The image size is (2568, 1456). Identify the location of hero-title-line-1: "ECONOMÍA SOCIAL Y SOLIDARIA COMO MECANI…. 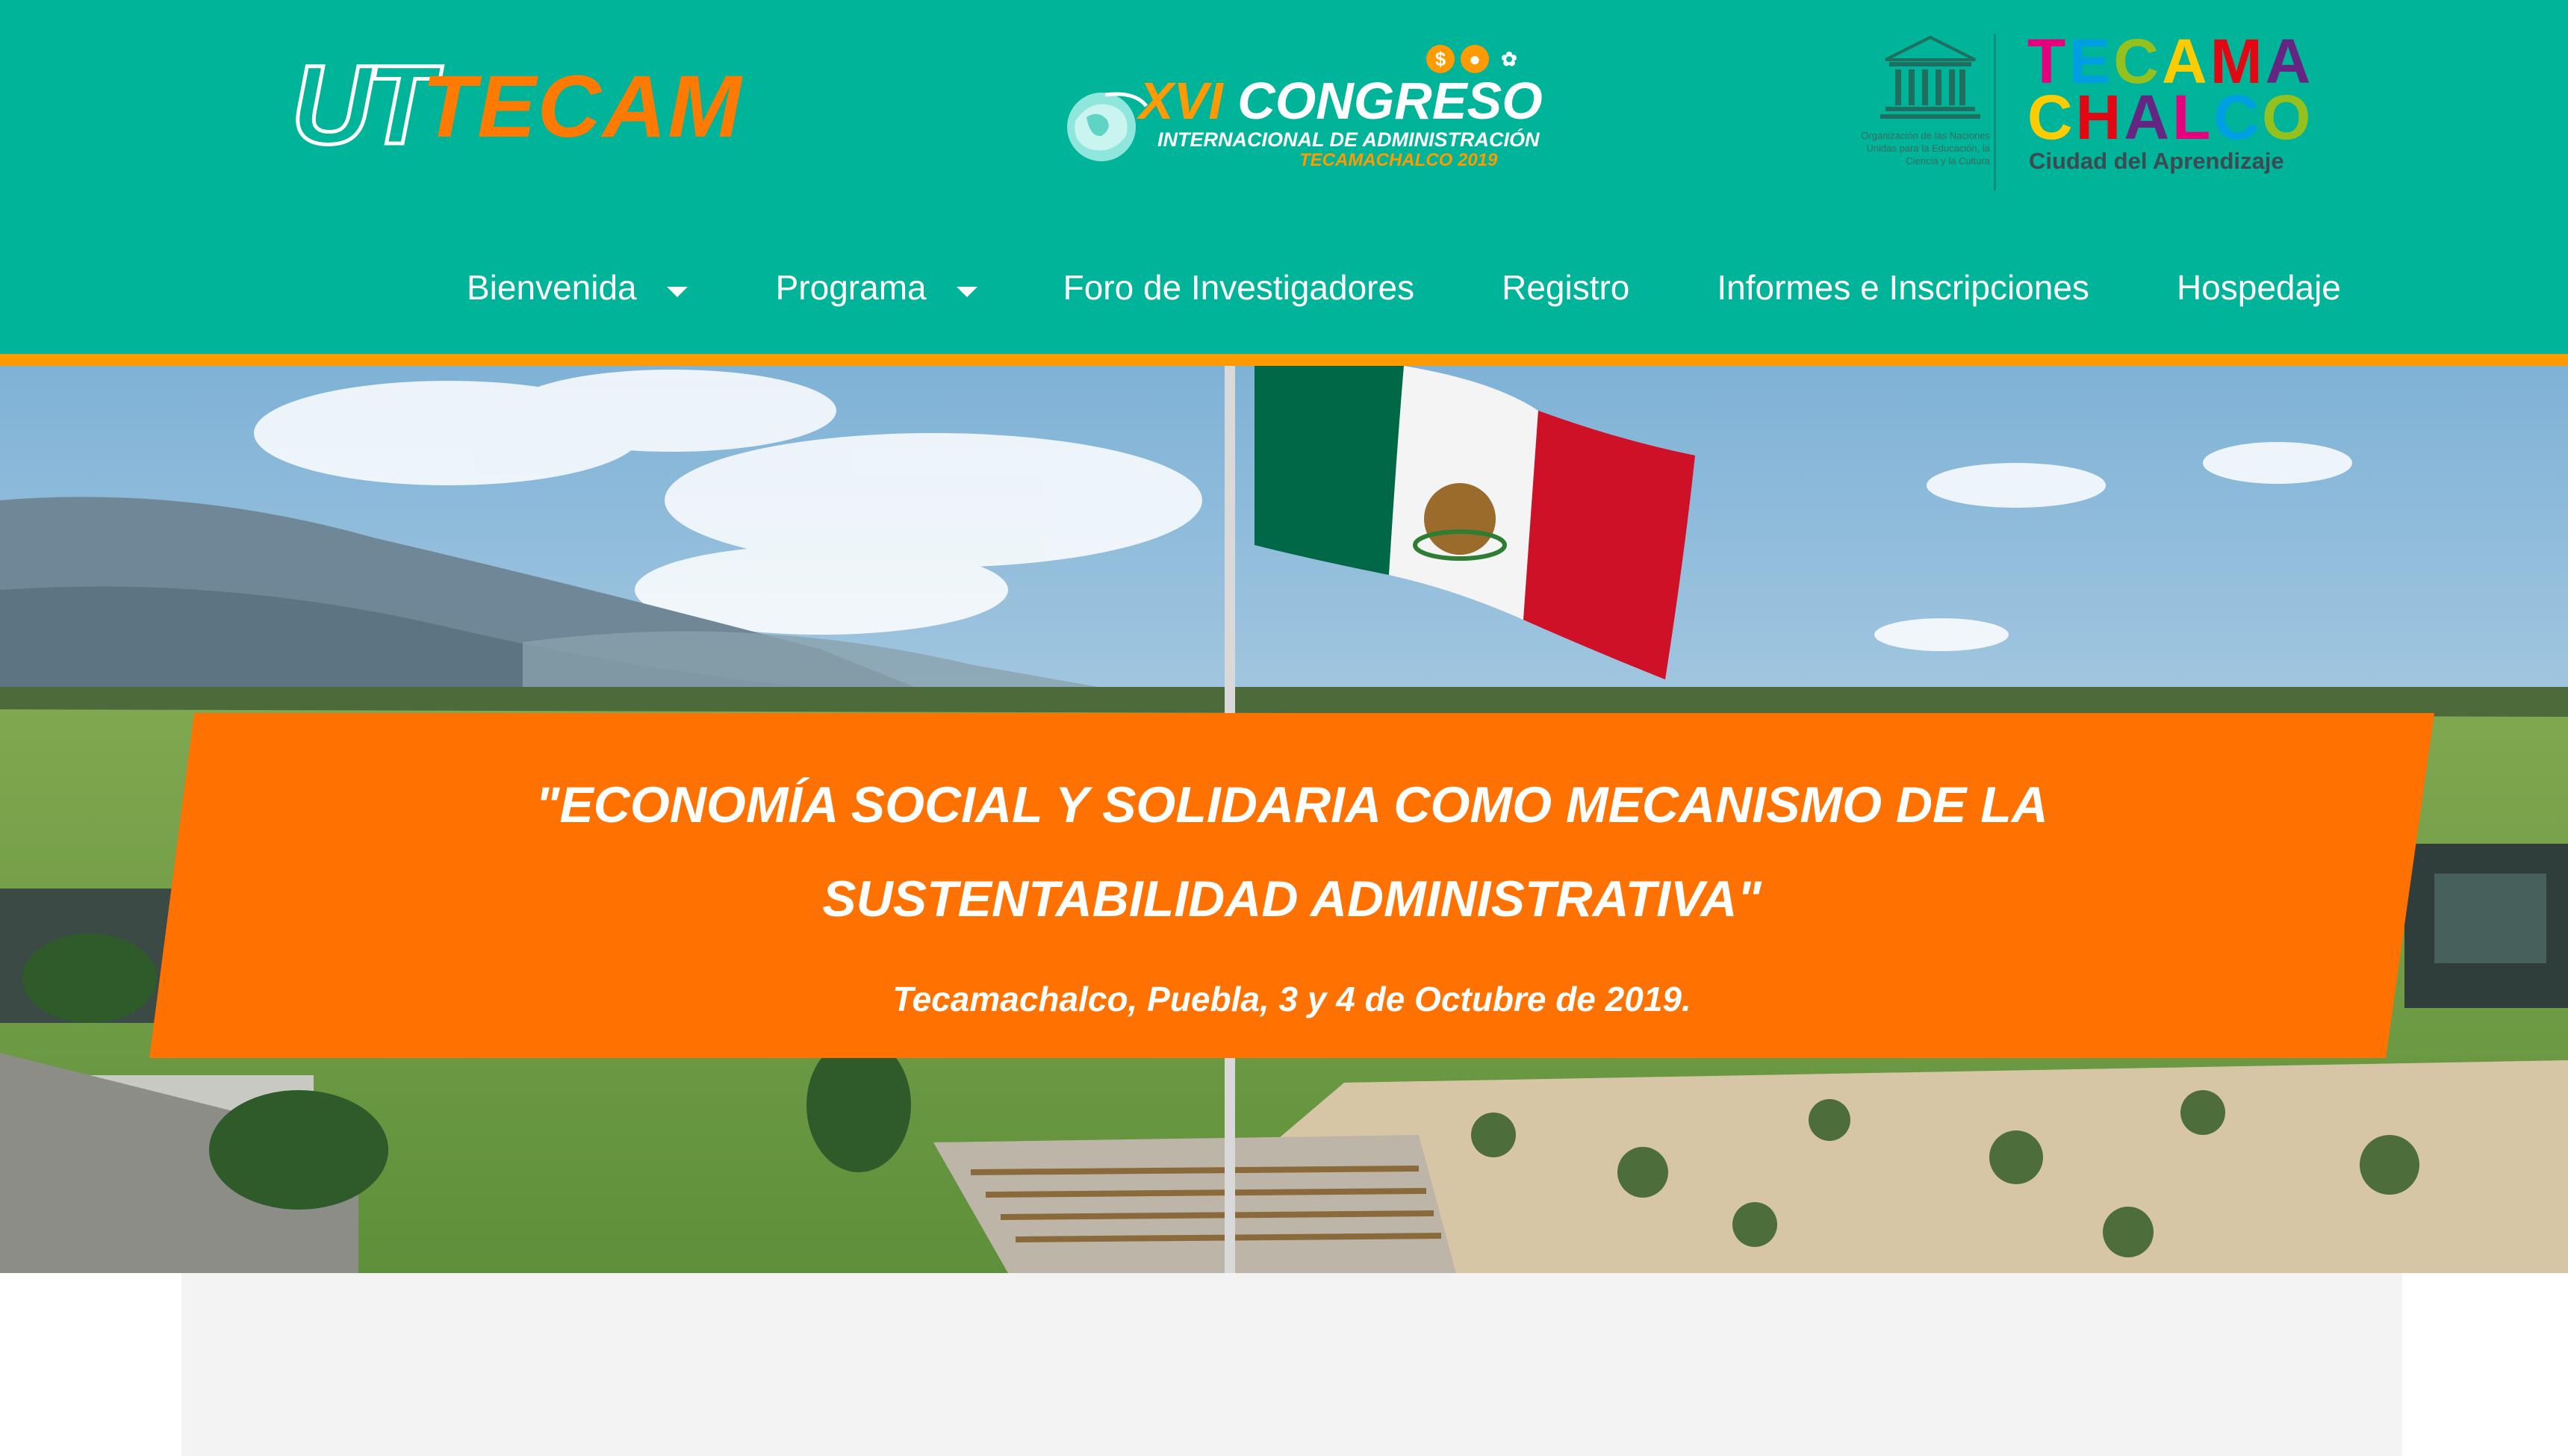
(1291, 805).